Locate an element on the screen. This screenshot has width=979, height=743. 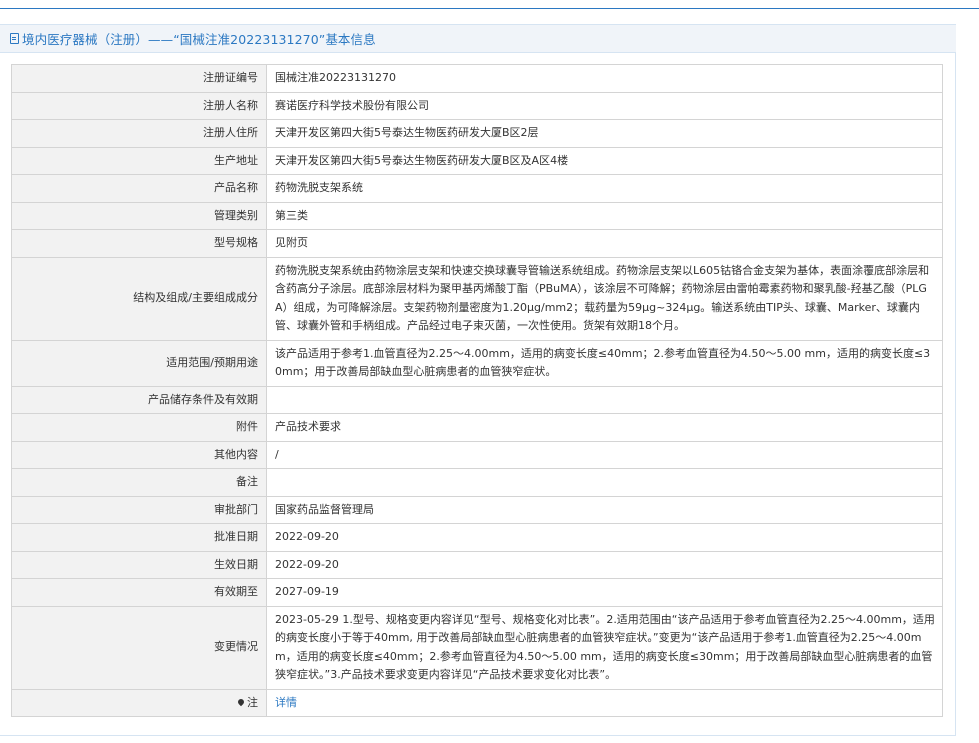
table-row: 注 详情 is located at coordinates (477, 702).